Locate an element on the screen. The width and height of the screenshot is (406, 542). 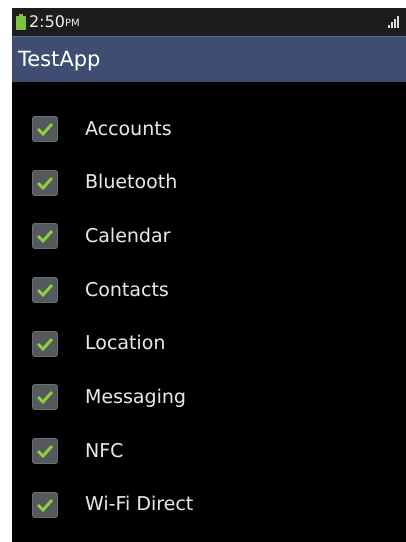
signal-icon is located at coordinates (394, 22).